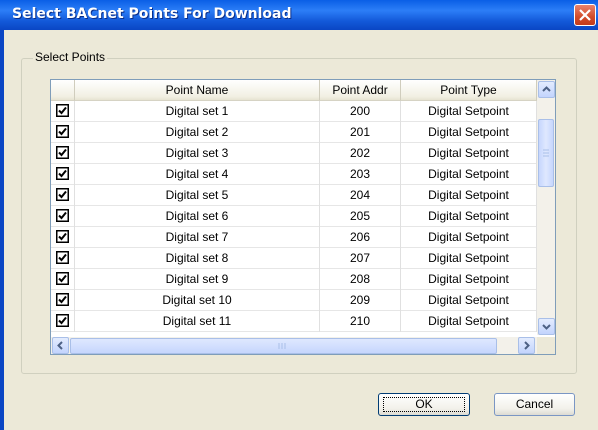 The height and width of the screenshot is (430, 598). I want to click on window-border, so click(2, 230).